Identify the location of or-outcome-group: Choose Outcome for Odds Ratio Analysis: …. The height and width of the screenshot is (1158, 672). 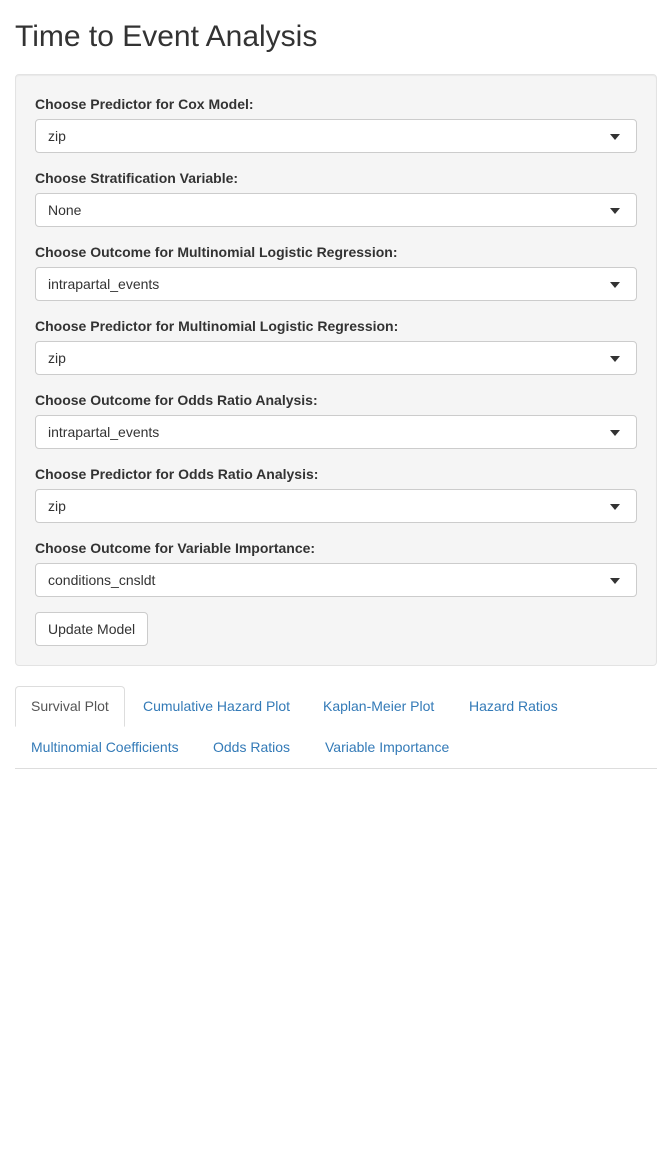
(336, 419).